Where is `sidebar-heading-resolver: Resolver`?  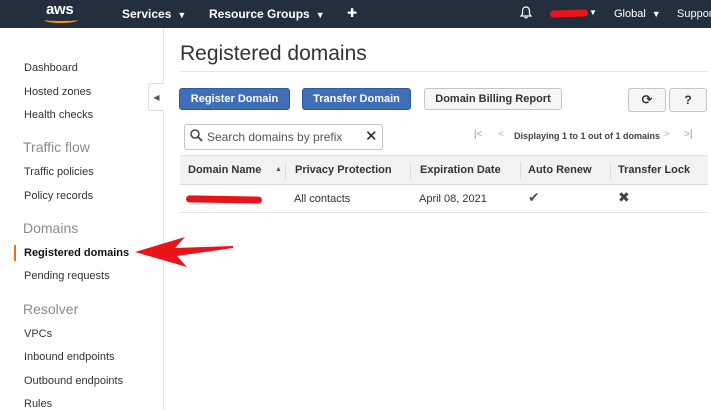 sidebar-heading-resolver: Resolver is located at coordinates (51, 309).